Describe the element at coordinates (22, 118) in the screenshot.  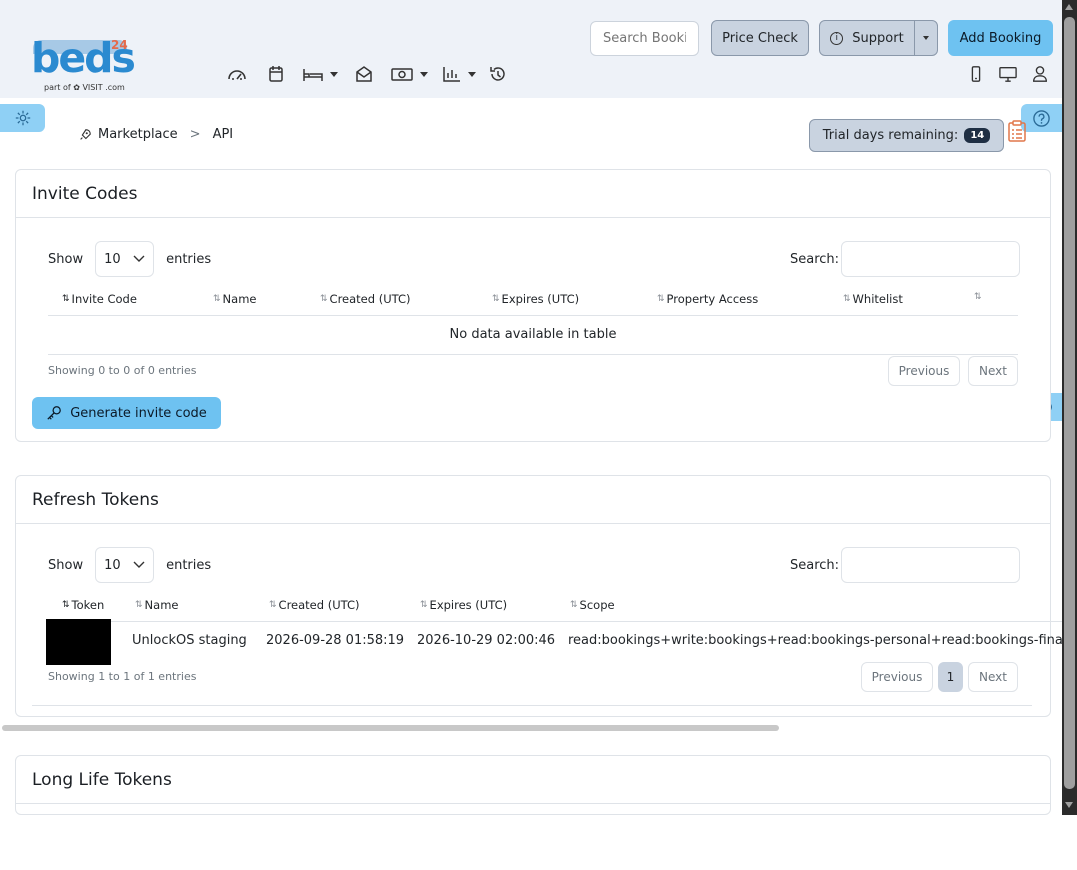
I see `settings-tab` at that location.